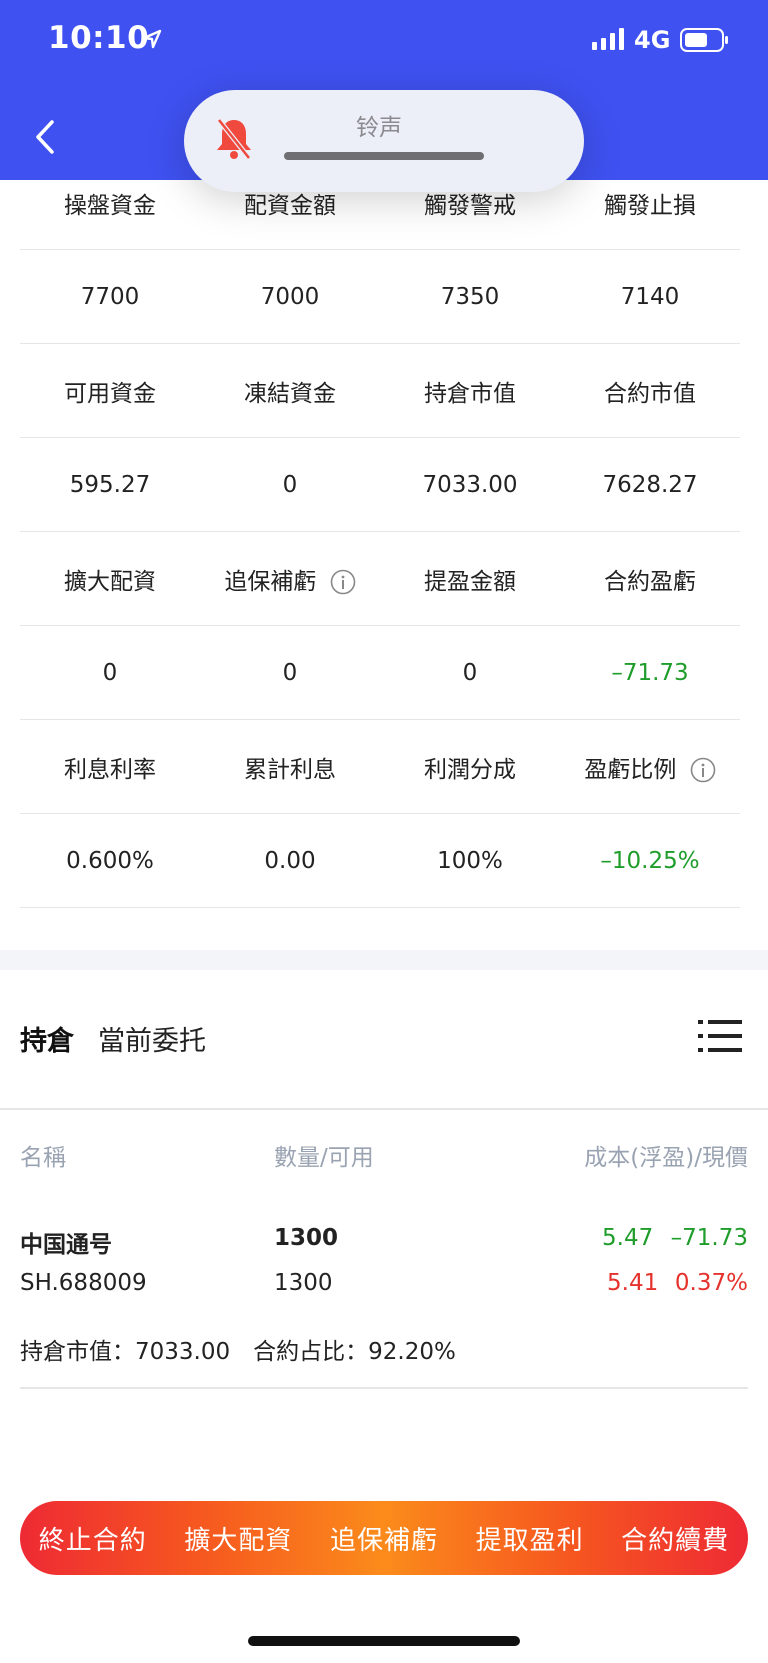  Describe the element at coordinates (650, 393) in the screenshot. I see `label-contract-value: 合約市值` at that location.